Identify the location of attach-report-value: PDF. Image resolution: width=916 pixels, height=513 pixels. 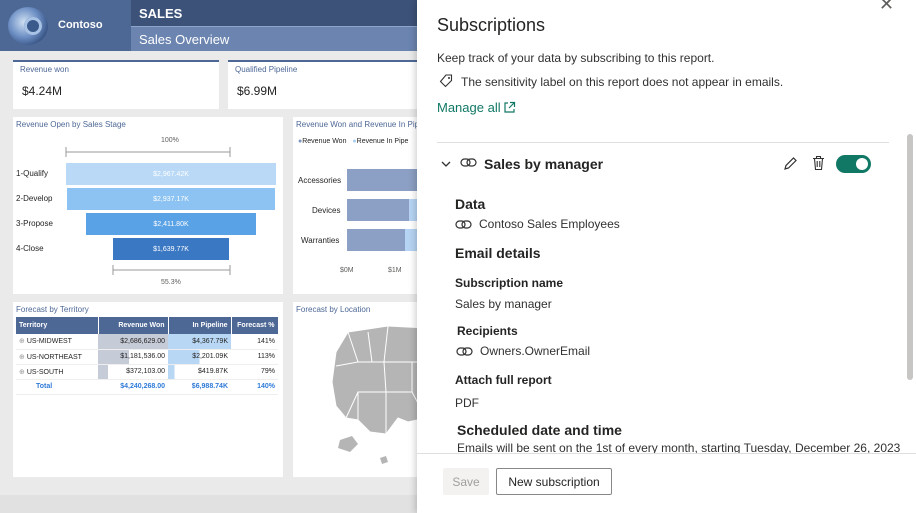
(467, 403).